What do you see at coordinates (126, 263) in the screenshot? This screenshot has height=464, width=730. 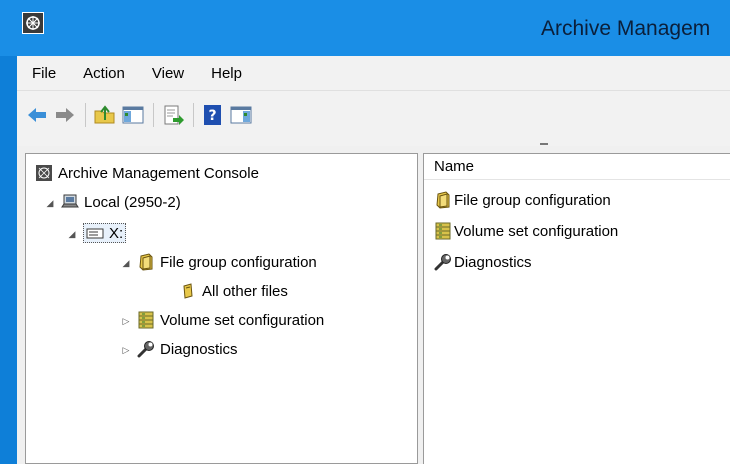 I see `tree-expander-file-group: ◢` at bounding box center [126, 263].